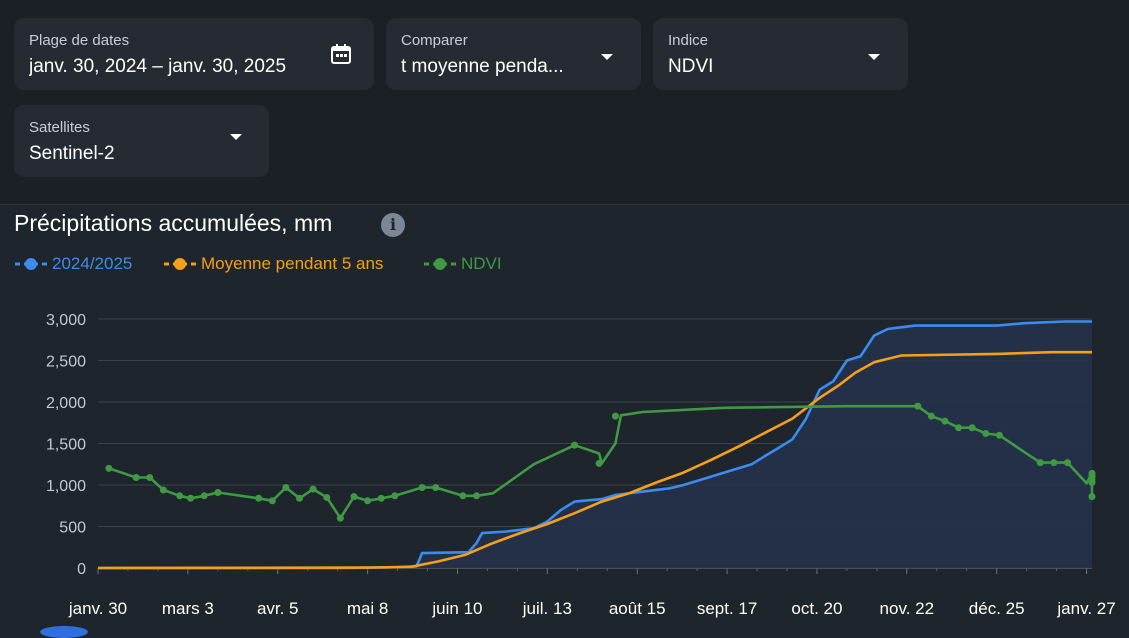 This screenshot has width=1129, height=638. What do you see at coordinates (278, 608) in the screenshot?
I see `x-tick-label: avr. 5` at bounding box center [278, 608].